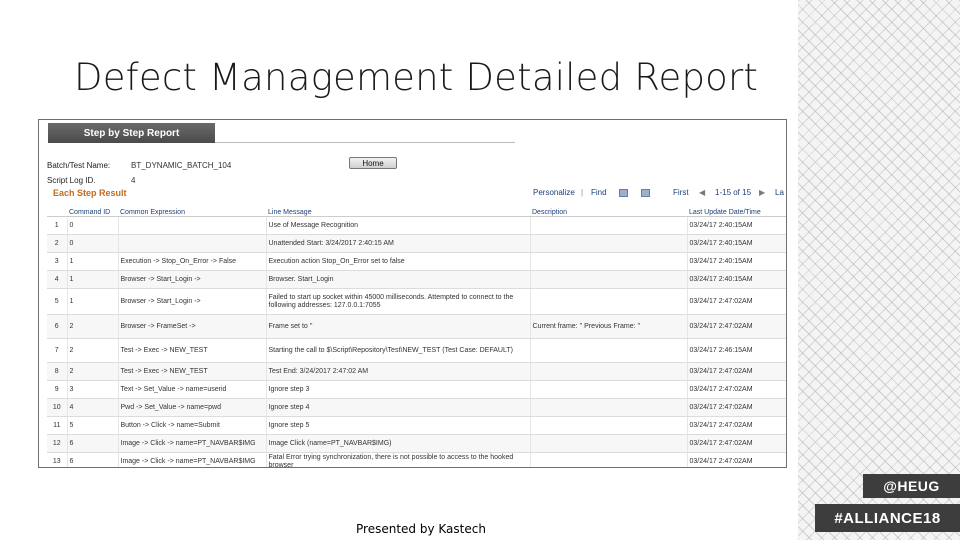 The width and height of the screenshot is (960, 540). Describe the element at coordinates (645, 193) in the screenshot. I see `download-icon` at that location.